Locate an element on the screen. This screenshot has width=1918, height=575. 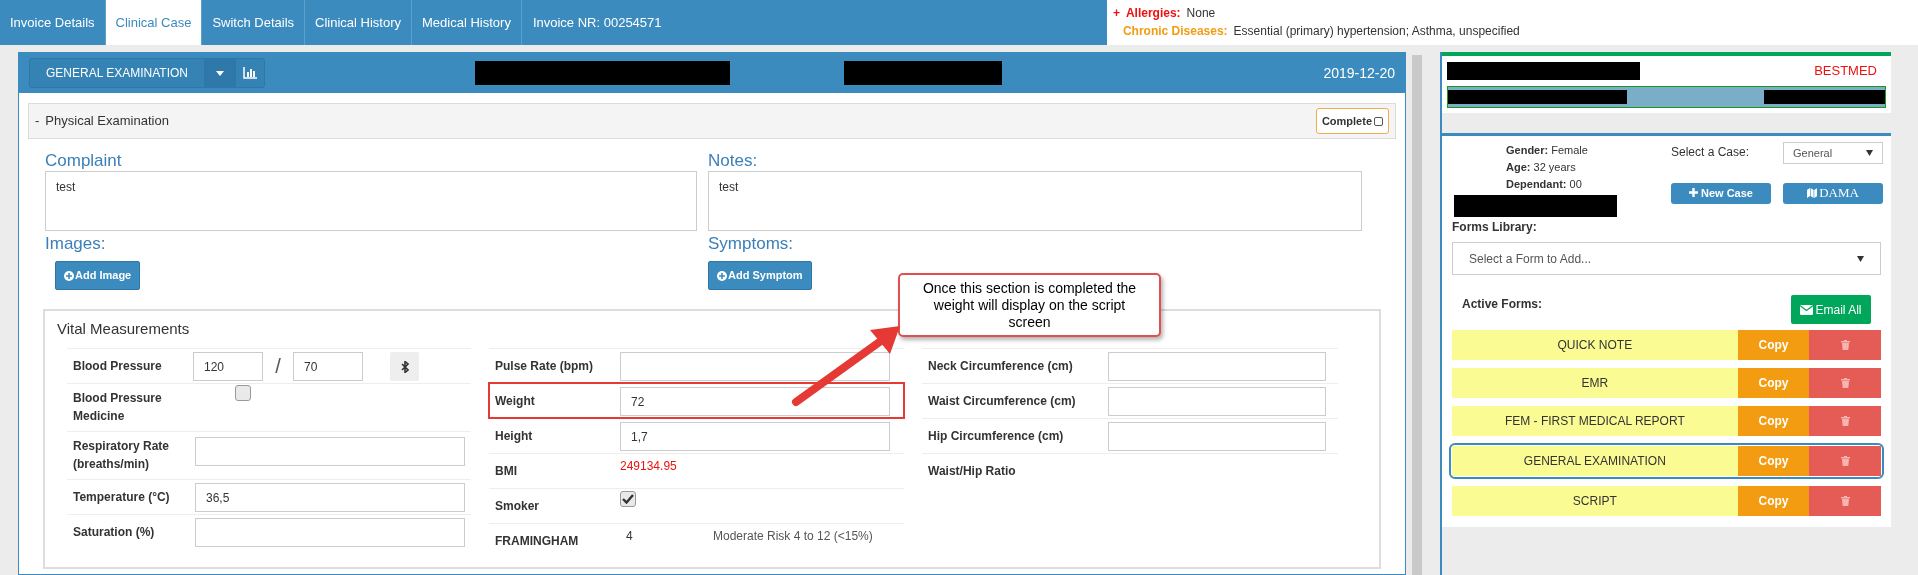
patient-detail: Age: 32 years is located at coordinates (1541, 167).